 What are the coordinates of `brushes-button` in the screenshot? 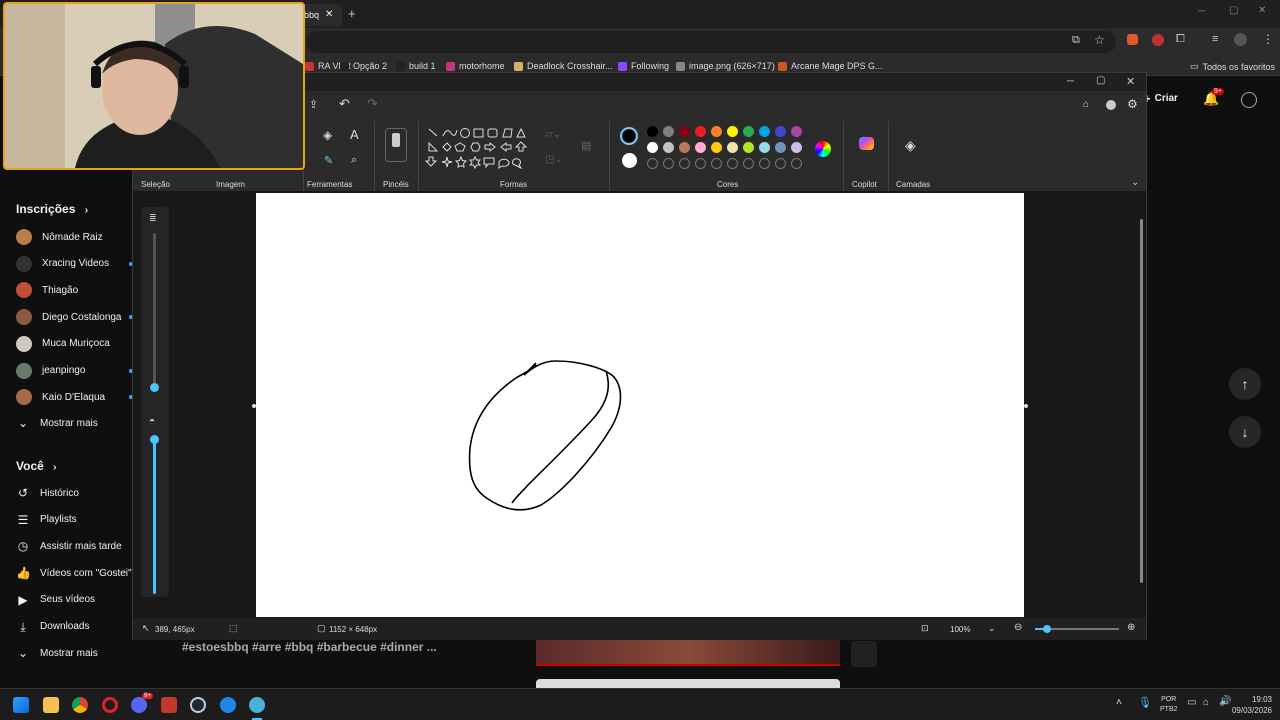 It's located at (396, 145).